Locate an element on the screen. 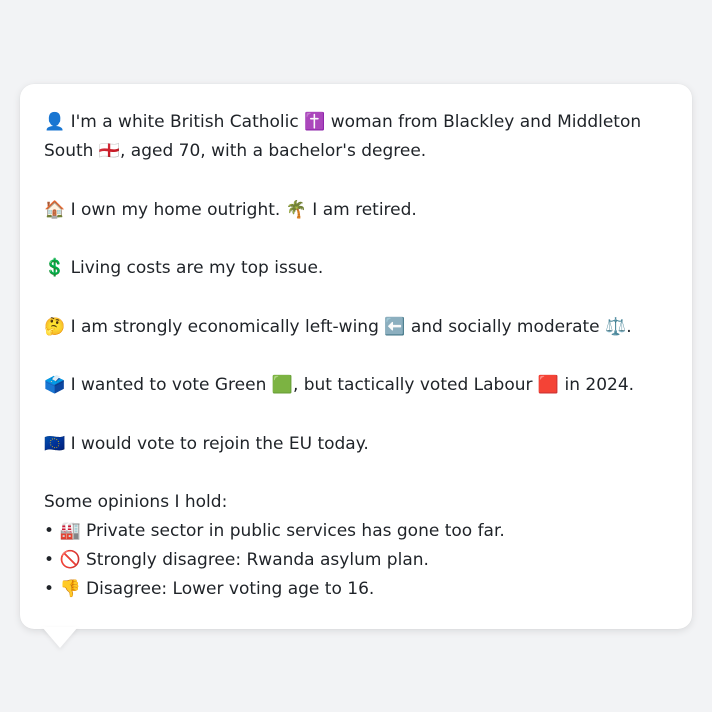  dollar-icon: 💲 is located at coordinates (55, 268).